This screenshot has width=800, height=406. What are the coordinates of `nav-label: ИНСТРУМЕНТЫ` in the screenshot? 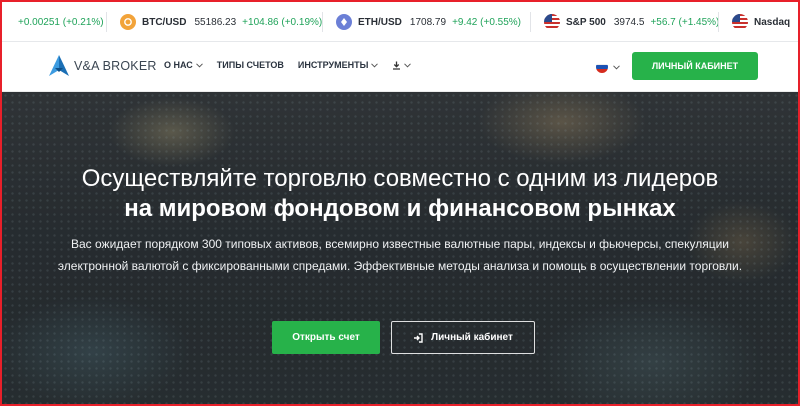 It's located at (333, 65).